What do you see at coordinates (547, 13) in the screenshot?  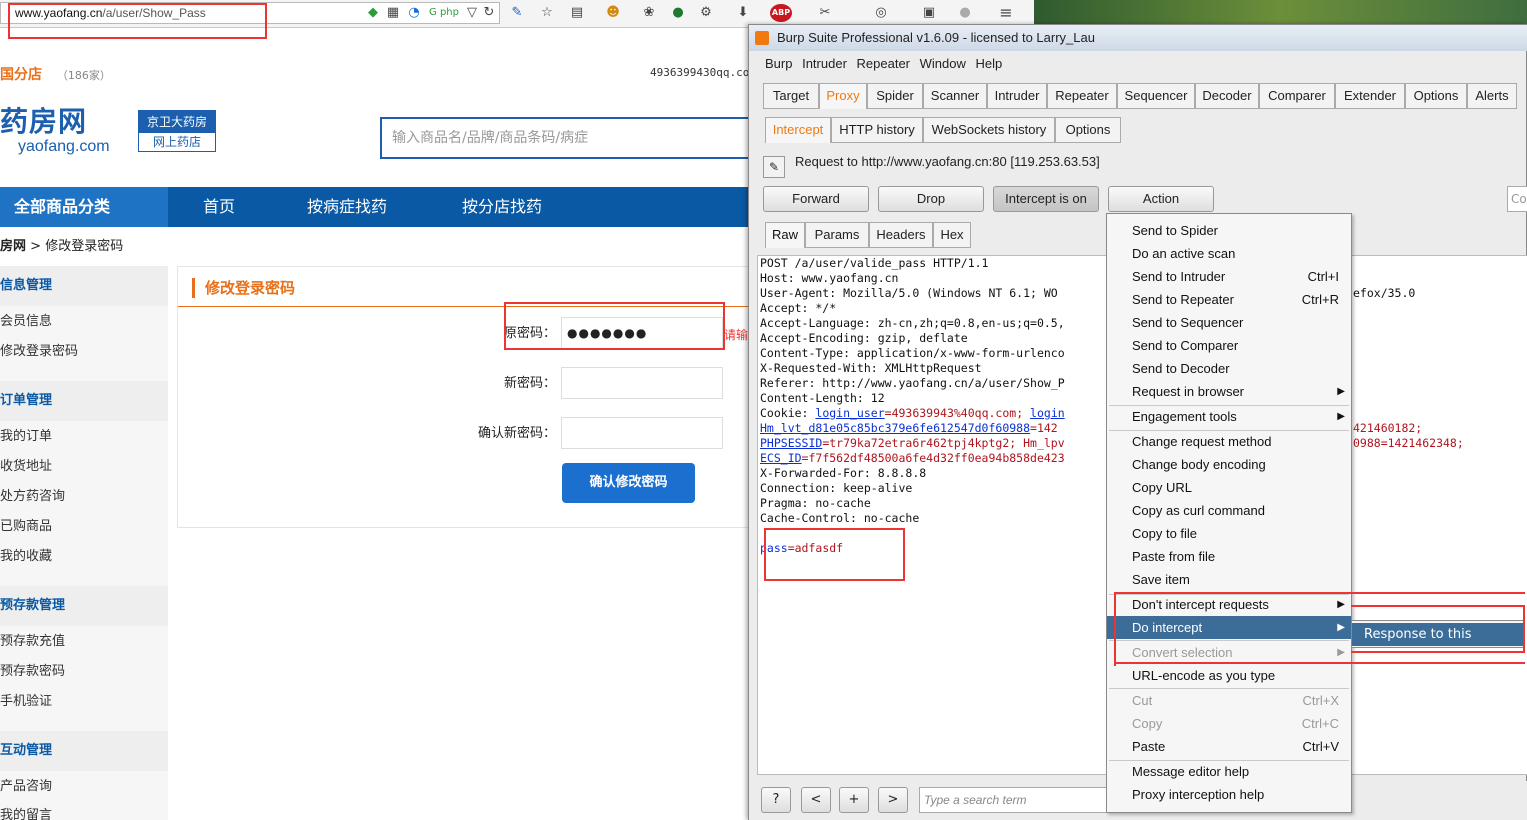 I see `star-icon: ☆` at bounding box center [547, 13].